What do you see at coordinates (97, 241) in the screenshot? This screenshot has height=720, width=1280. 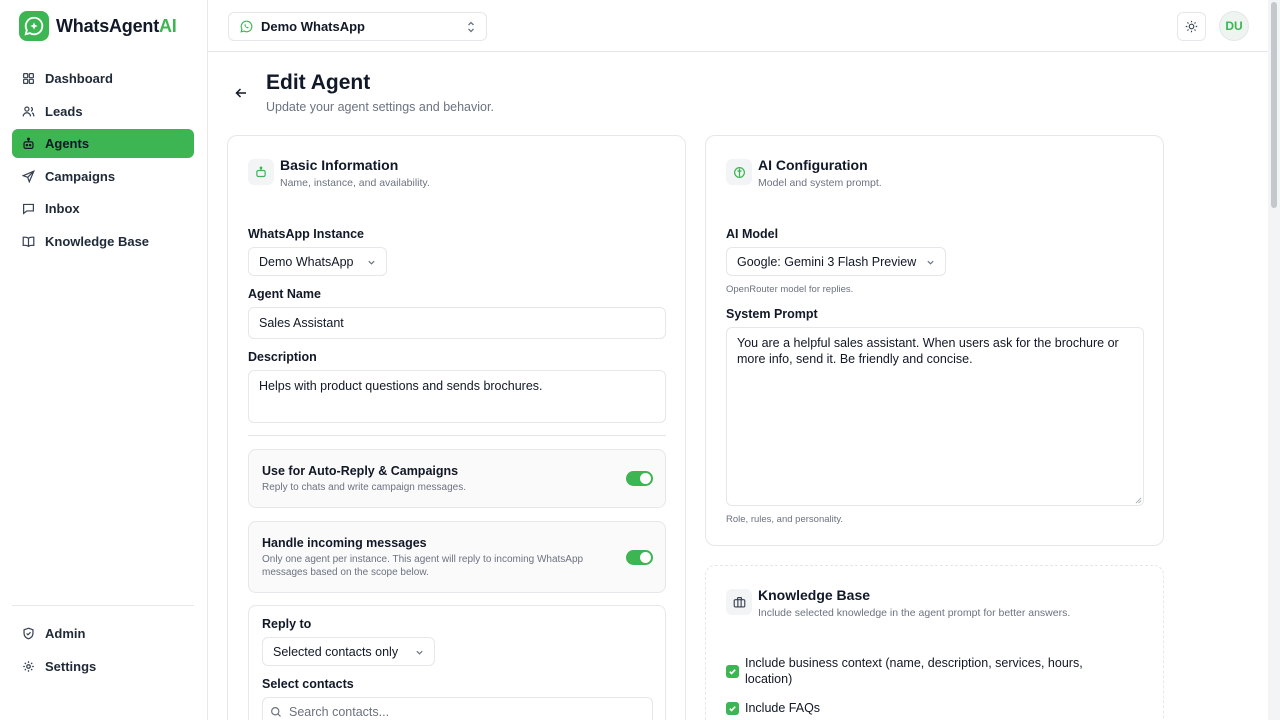 I see `sidebar-item-label: Knowledge Base` at bounding box center [97, 241].